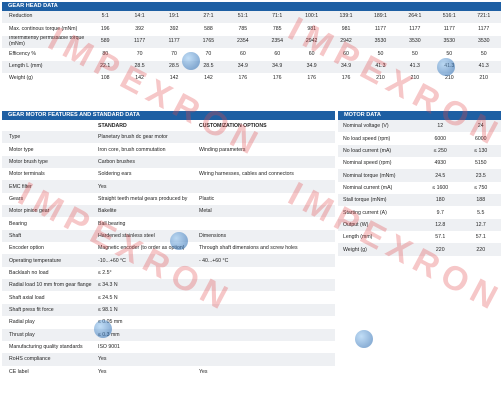  I want to click on standard-value: Carbon brushes, so click(144, 162).